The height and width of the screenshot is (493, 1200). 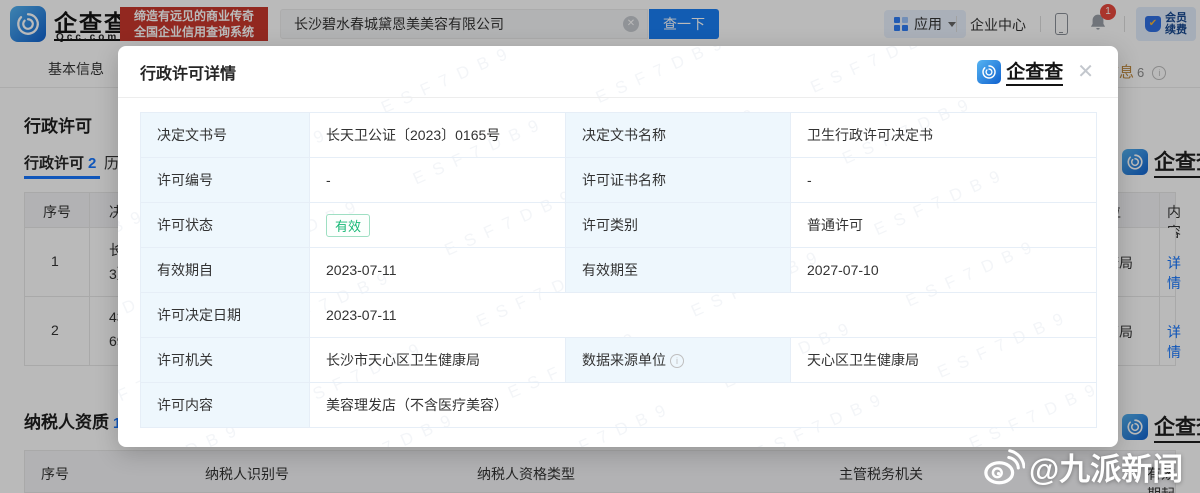 What do you see at coordinates (348, 225) in the screenshot?
I see `status-badge: 有效` at bounding box center [348, 225].